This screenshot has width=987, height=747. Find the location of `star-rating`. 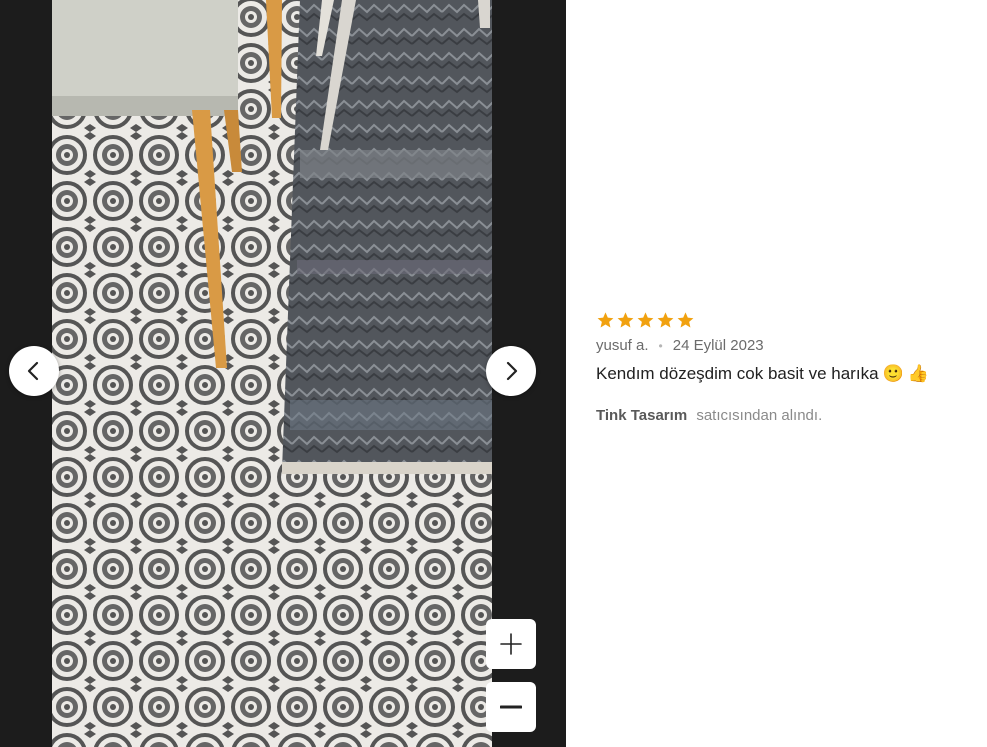

star-rating is located at coordinates (786, 320).